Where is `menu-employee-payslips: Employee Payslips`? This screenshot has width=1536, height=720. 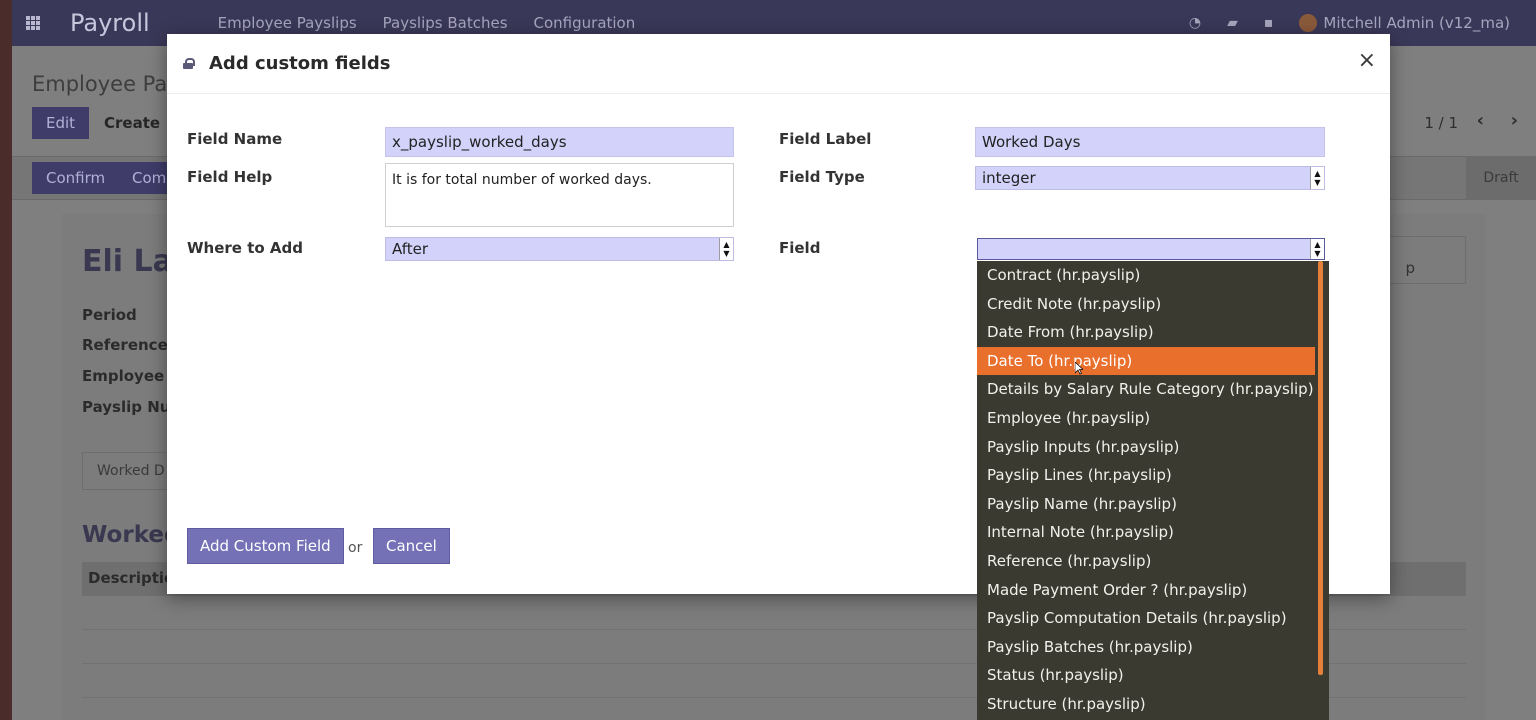
menu-employee-payslips: Employee Payslips is located at coordinates (287, 23).